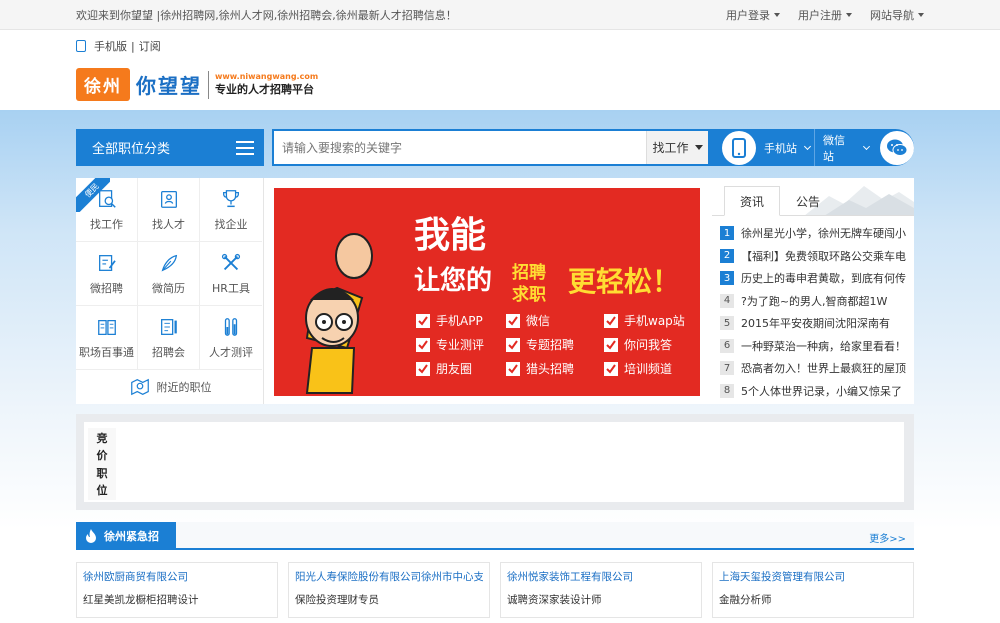 The width and height of the screenshot is (1000, 623). I want to click on tools-icon, so click(231, 261).